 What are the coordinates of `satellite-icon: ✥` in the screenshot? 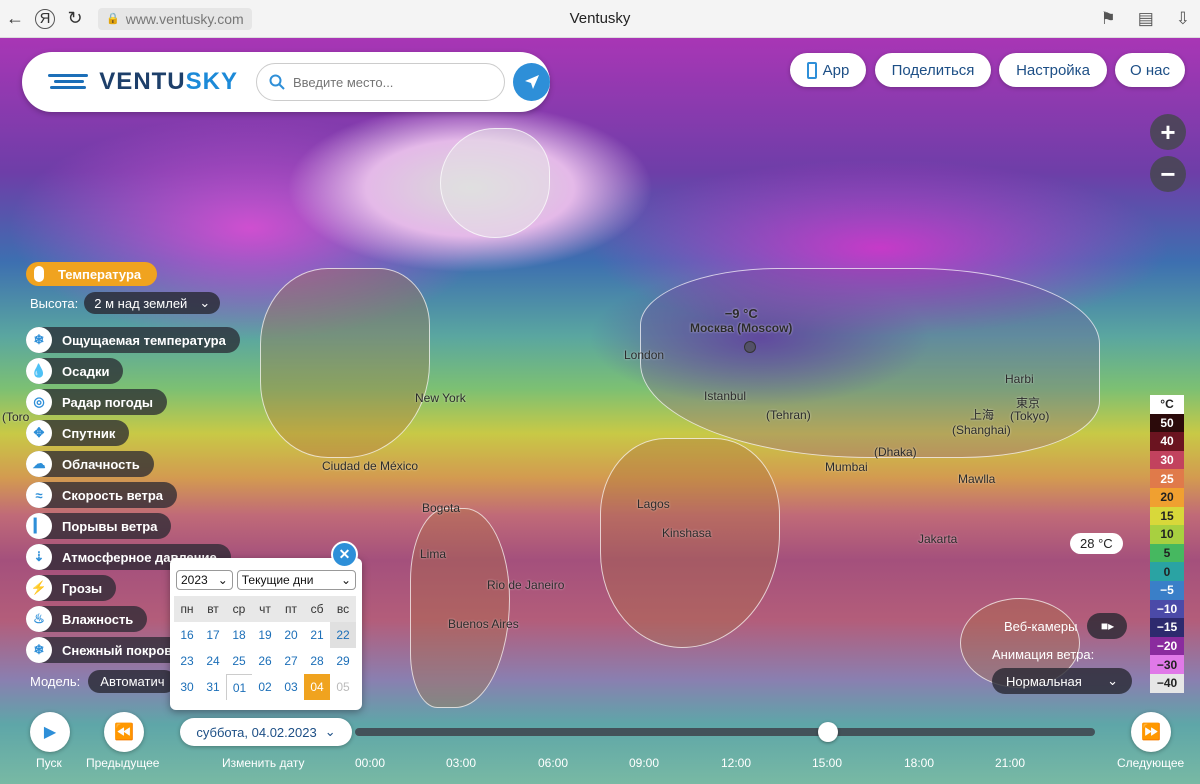 It's located at (39, 433).